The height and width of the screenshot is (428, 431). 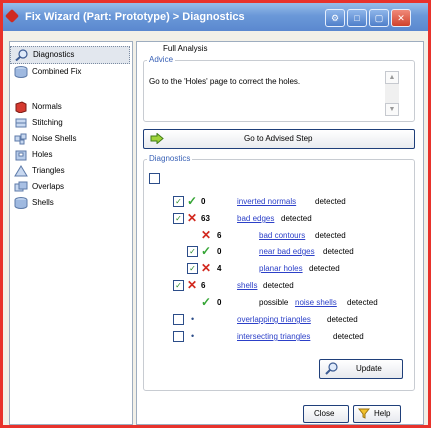 What do you see at coordinates (21, 72) in the screenshot?
I see `combined-fix-icon` at bounding box center [21, 72].